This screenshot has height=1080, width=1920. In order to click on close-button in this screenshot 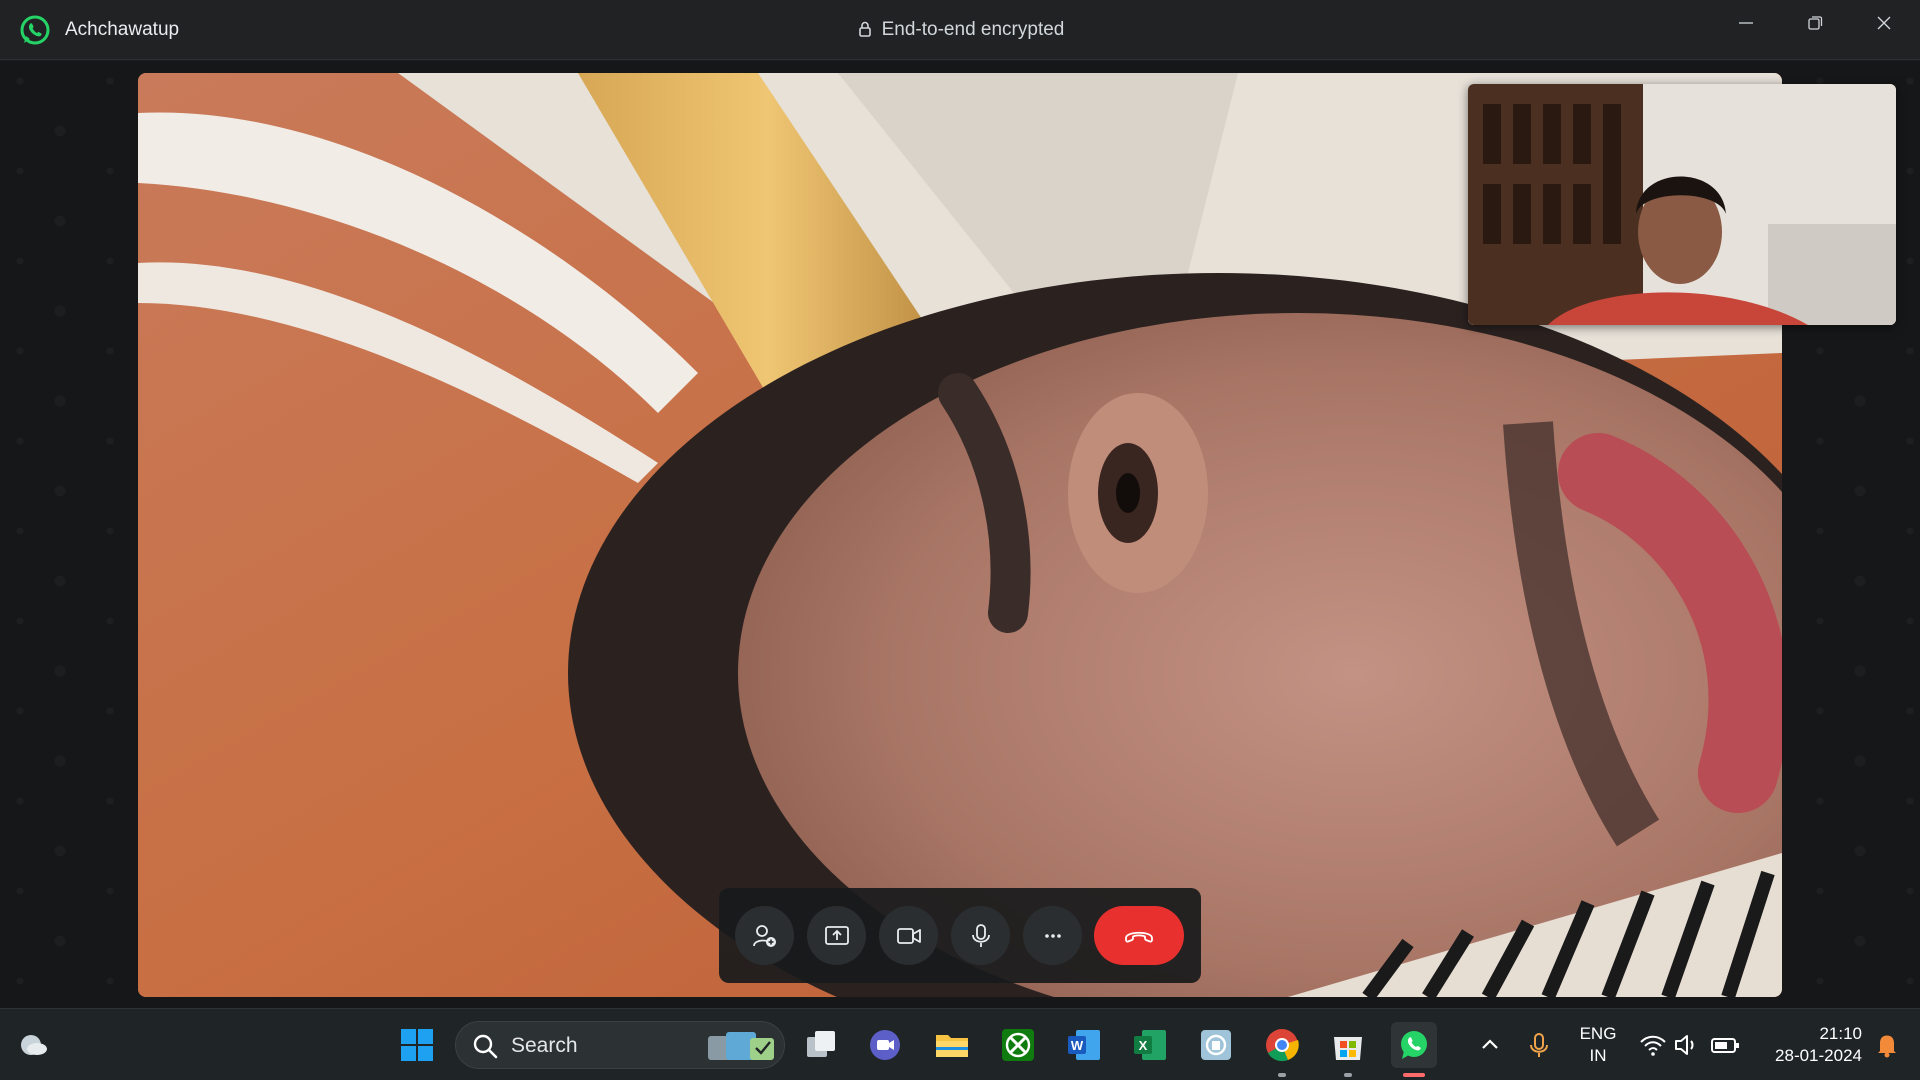, I will do `click(1884, 23)`.